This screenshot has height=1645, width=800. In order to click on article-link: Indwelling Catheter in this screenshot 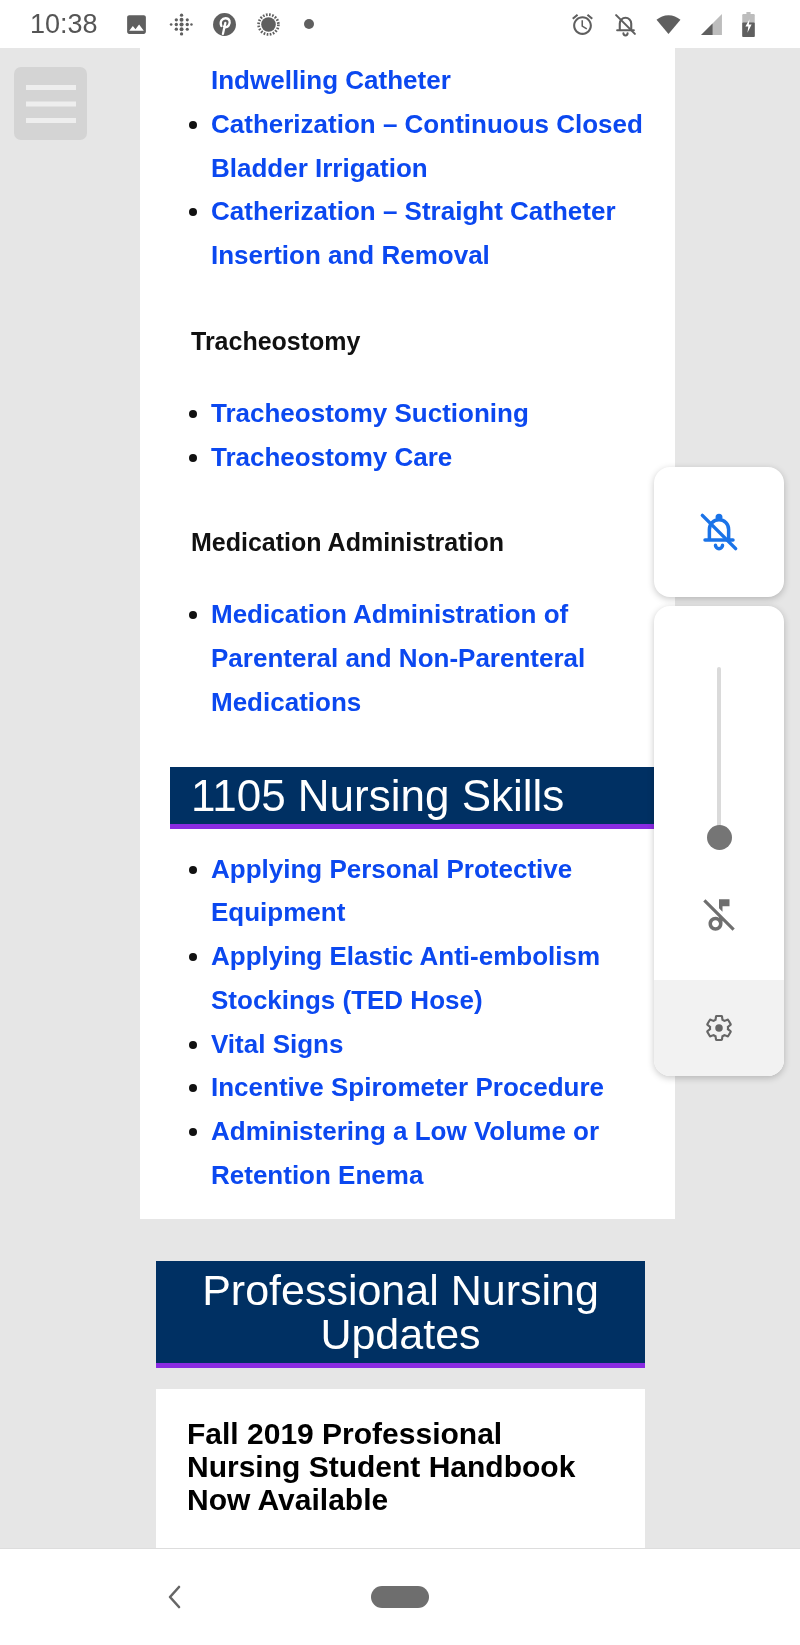, I will do `click(331, 81)`.